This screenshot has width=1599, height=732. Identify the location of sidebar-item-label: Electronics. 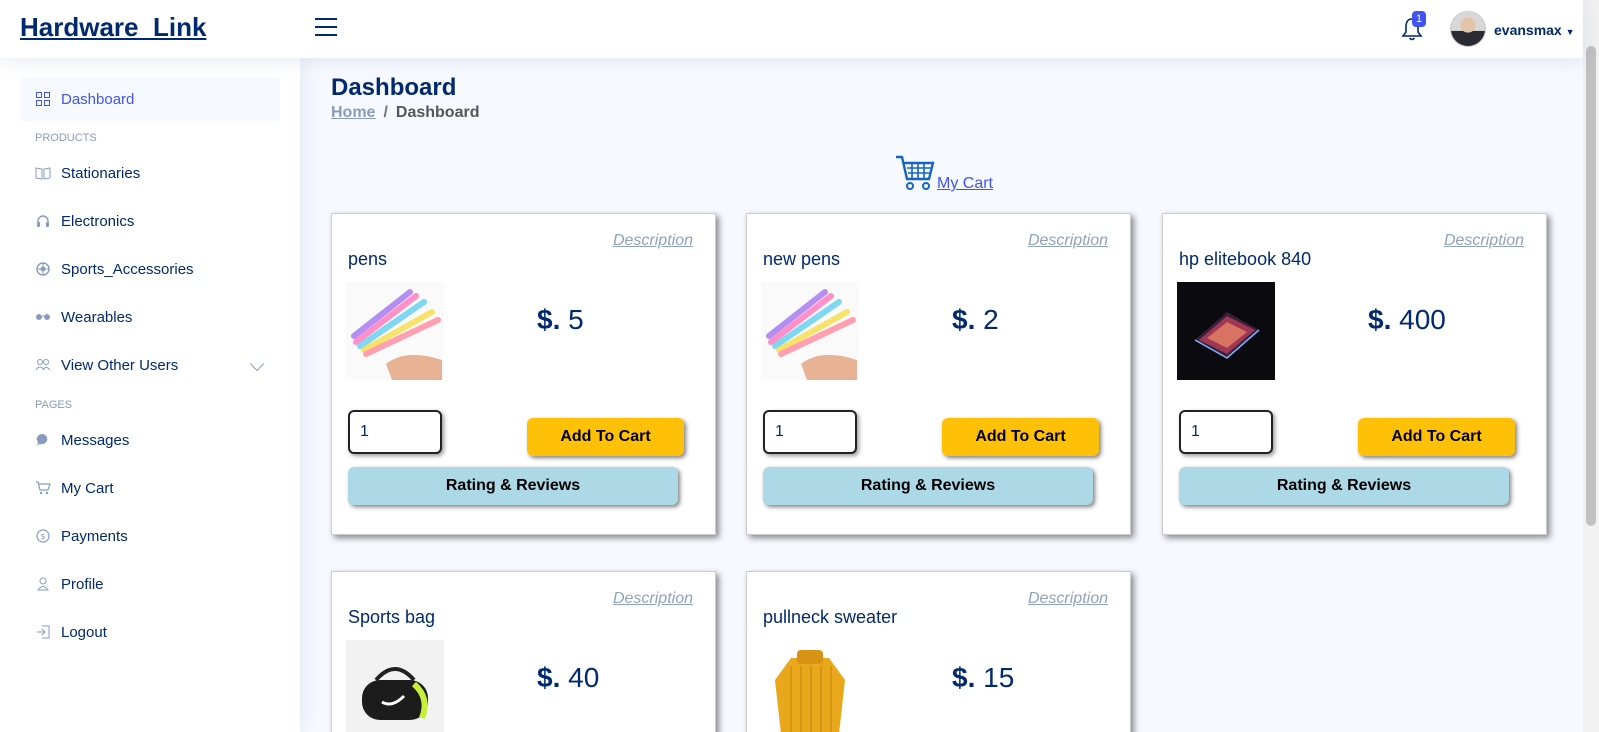
(98, 221).